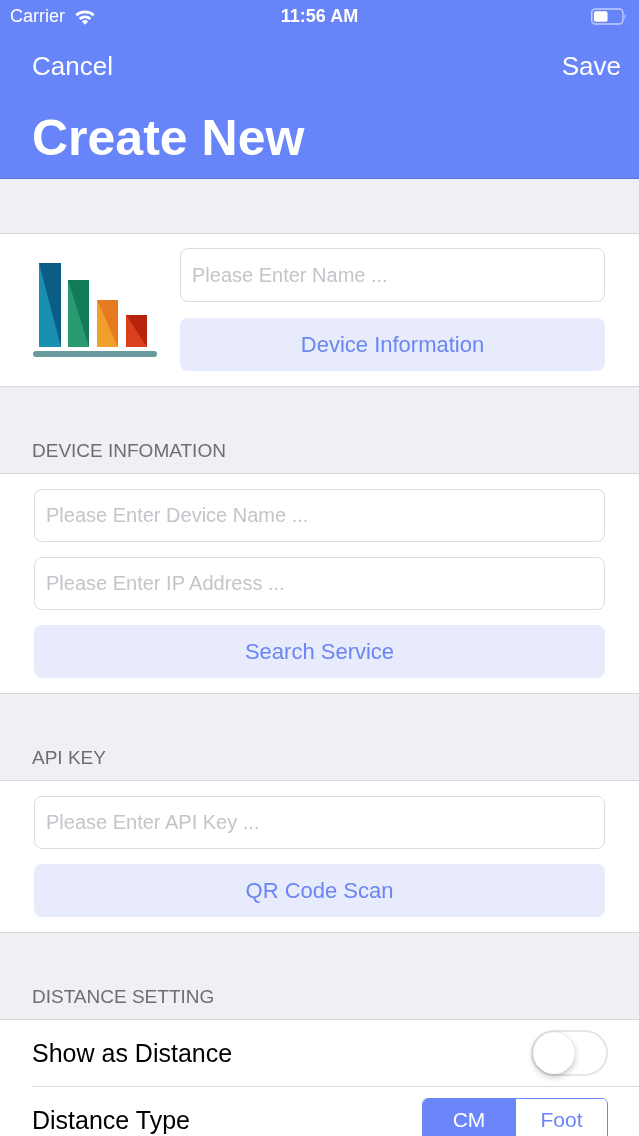 The height and width of the screenshot is (1136, 639). Describe the element at coordinates (123, 997) in the screenshot. I see `section-header: DISTANCE SETTING` at that location.